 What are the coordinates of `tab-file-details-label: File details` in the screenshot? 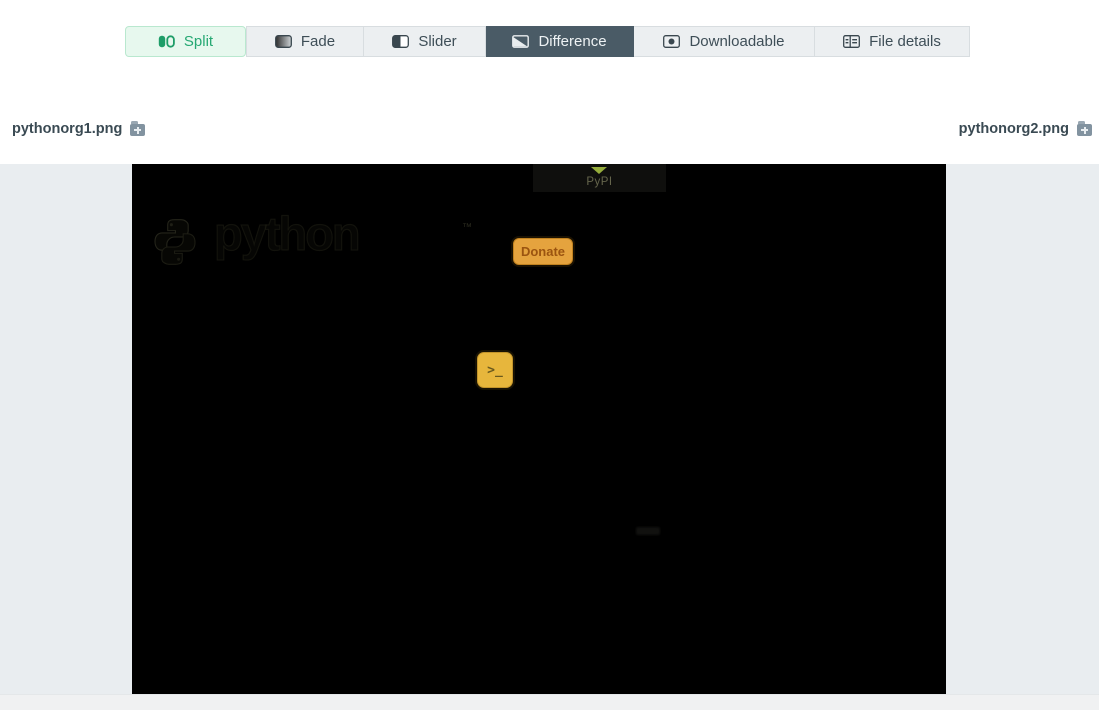 It's located at (905, 41).